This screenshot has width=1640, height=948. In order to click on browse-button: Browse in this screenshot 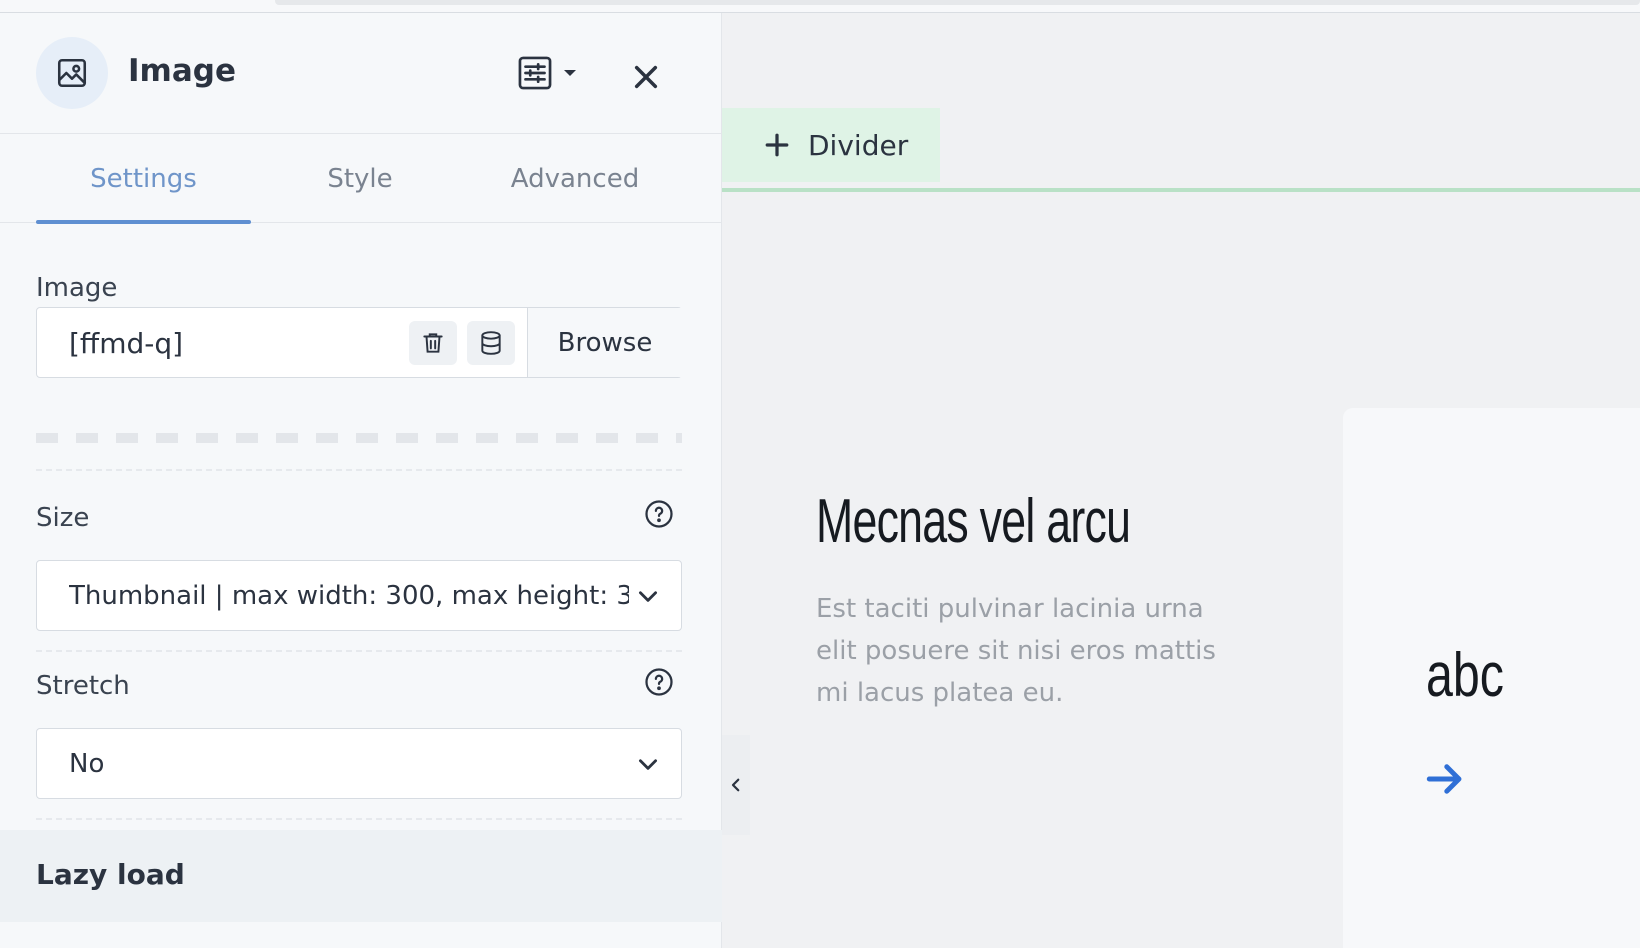, I will do `click(604, 342)`.